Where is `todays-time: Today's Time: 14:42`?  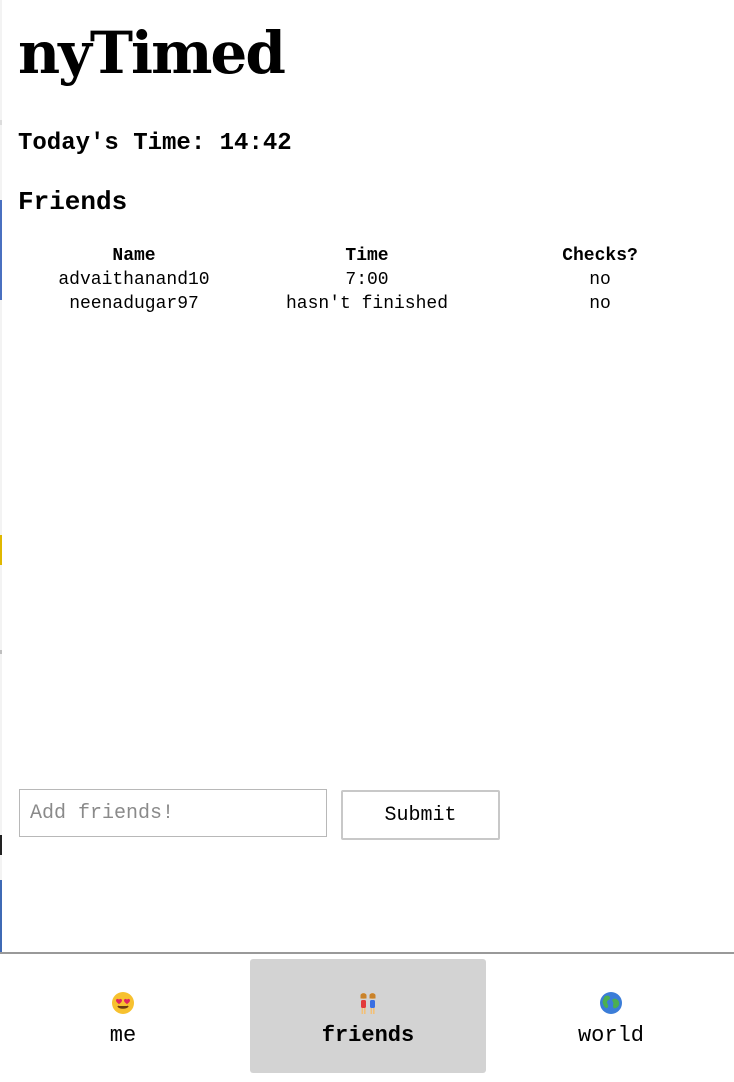 todays-time: Today's Time: 14:42 is located at coordinates (155, 143).